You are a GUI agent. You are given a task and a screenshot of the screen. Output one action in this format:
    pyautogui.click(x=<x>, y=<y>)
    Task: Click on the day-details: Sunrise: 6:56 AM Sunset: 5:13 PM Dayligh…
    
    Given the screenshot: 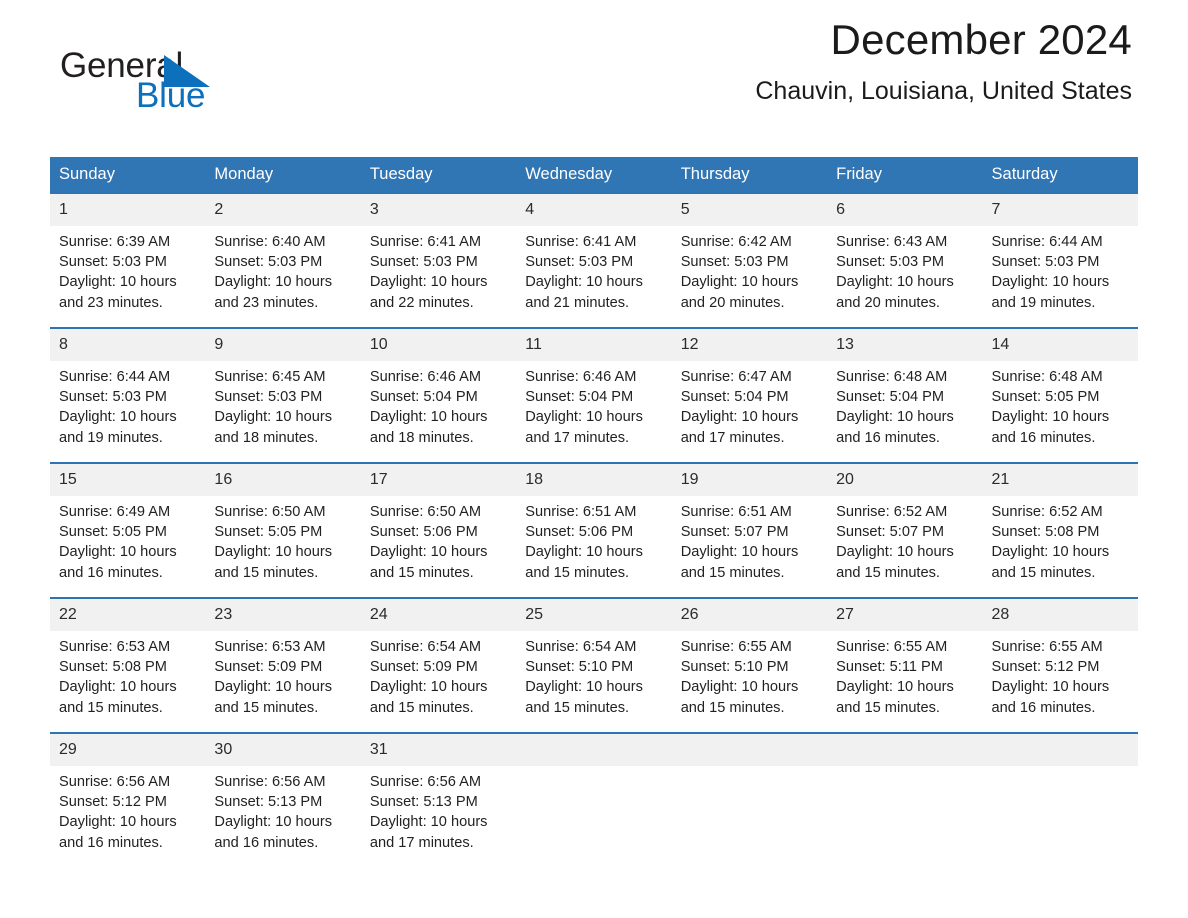 What is the action you would take?
    pyautogui.click(x=438, y=809)
    